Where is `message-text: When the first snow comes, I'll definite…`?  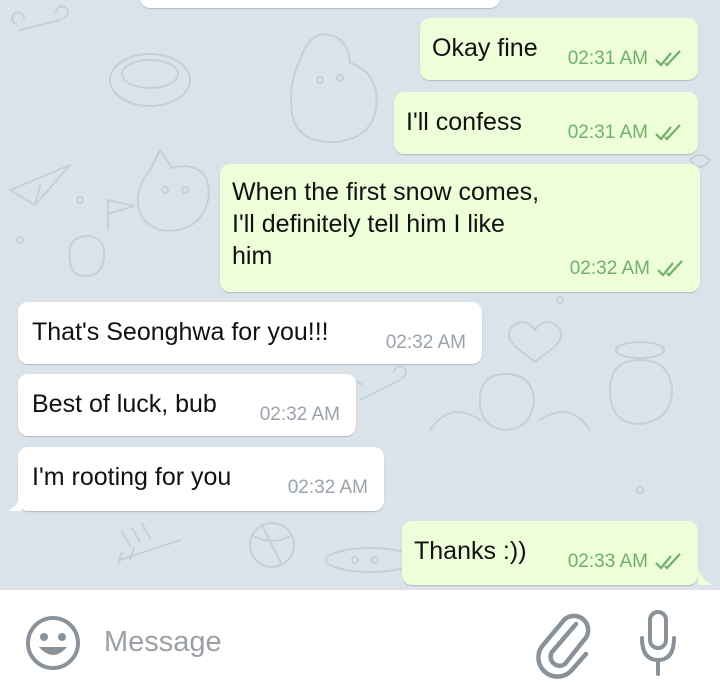 message-text: When the first snow comes, I'll definite… is located at coordinates (386, 224).